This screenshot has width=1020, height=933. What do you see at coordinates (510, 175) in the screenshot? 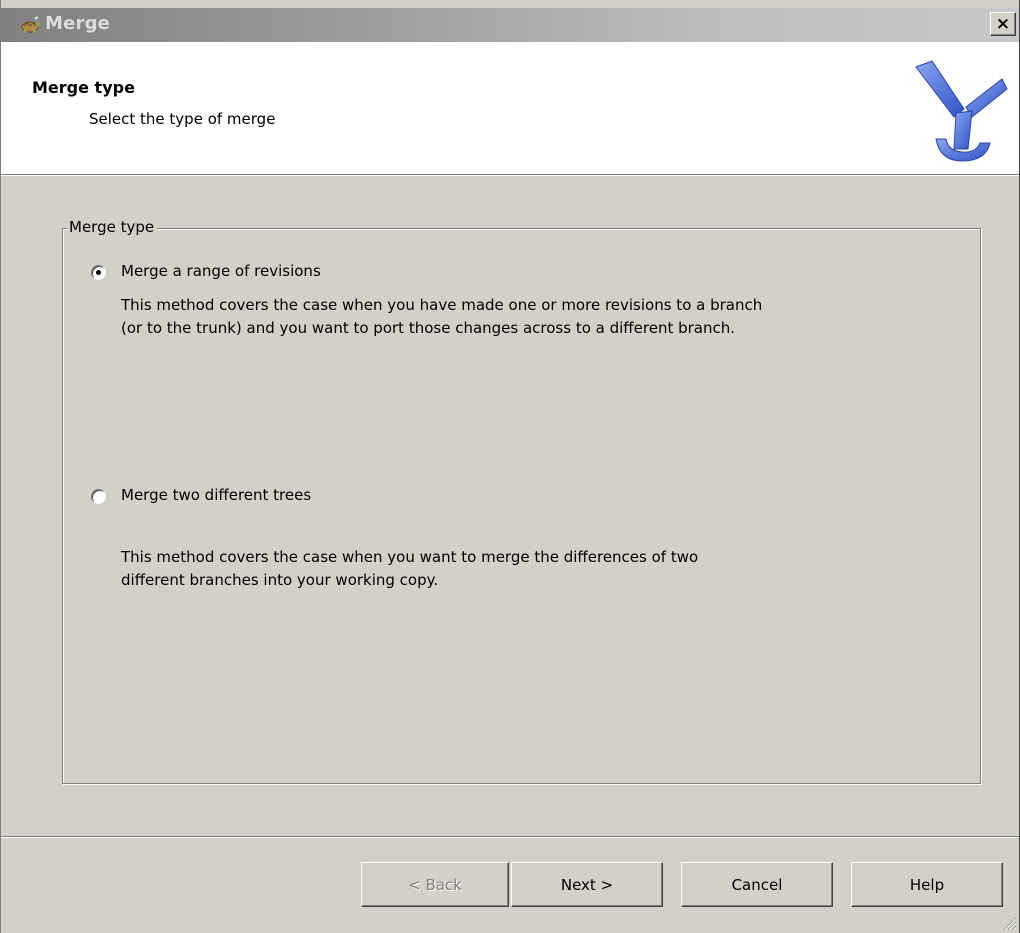
I see `header-separator` at bounding box center [510, 175].